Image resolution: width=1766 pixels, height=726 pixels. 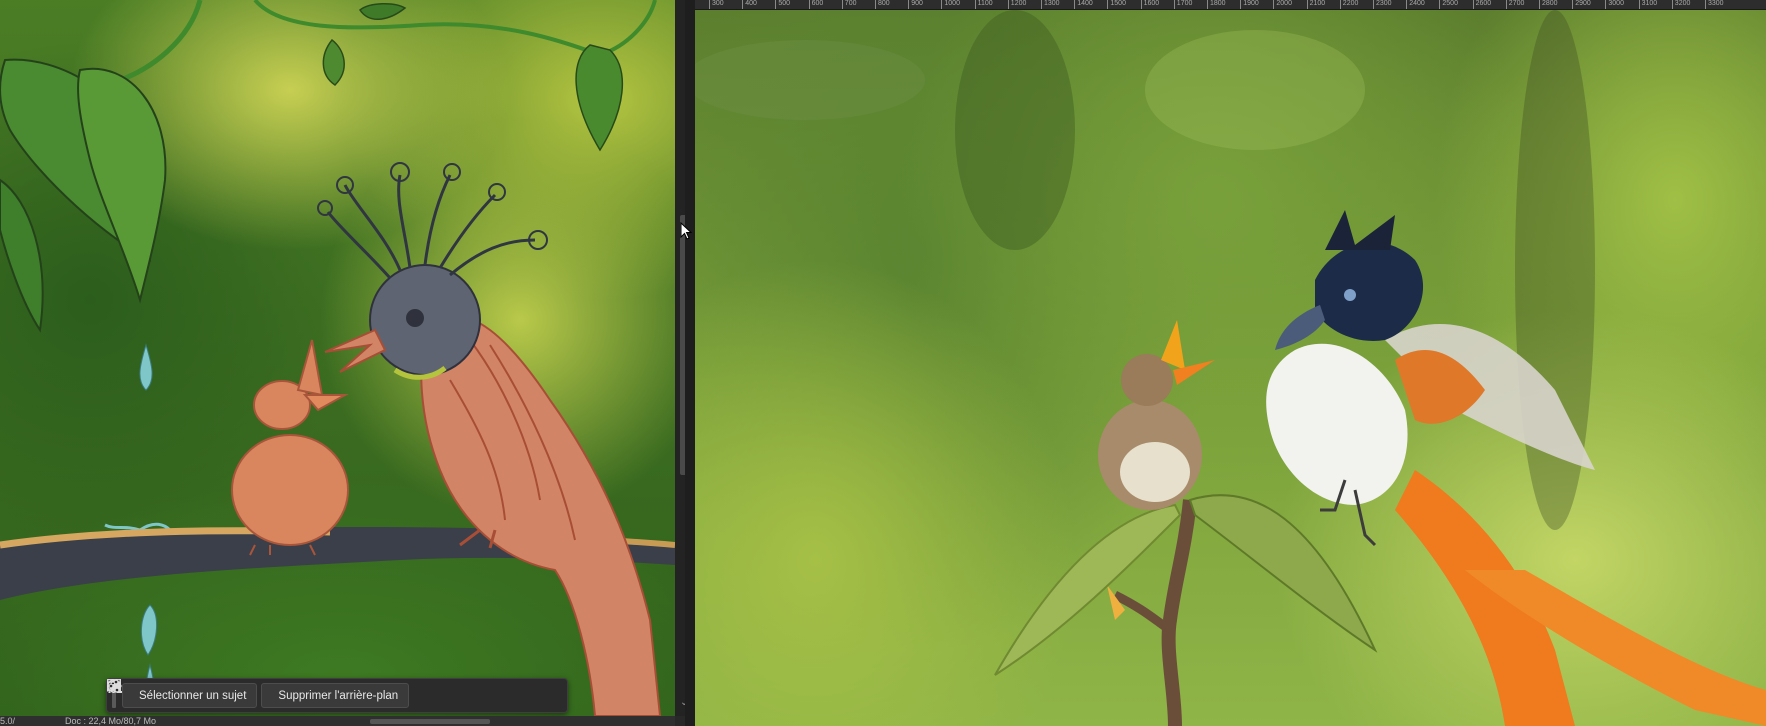 I want to click on ruler-tick-label: 3300, so click(x=1721, y=4).